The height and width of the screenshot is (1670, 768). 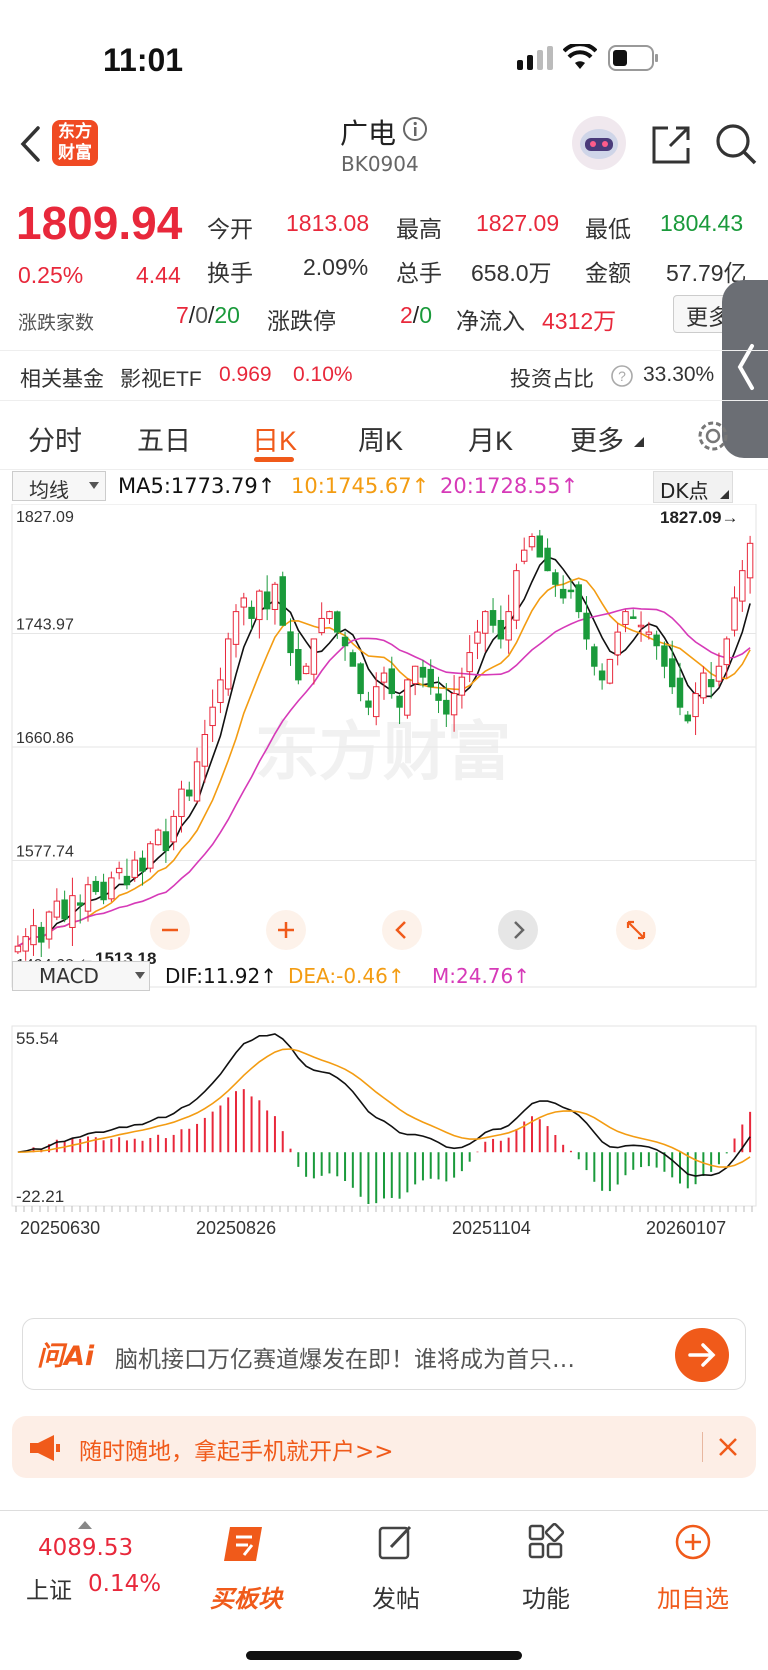 What do you see at coordinates (402, 930) in the screenshot?
I see `pan-left-button` at bounding box center [402, 930].